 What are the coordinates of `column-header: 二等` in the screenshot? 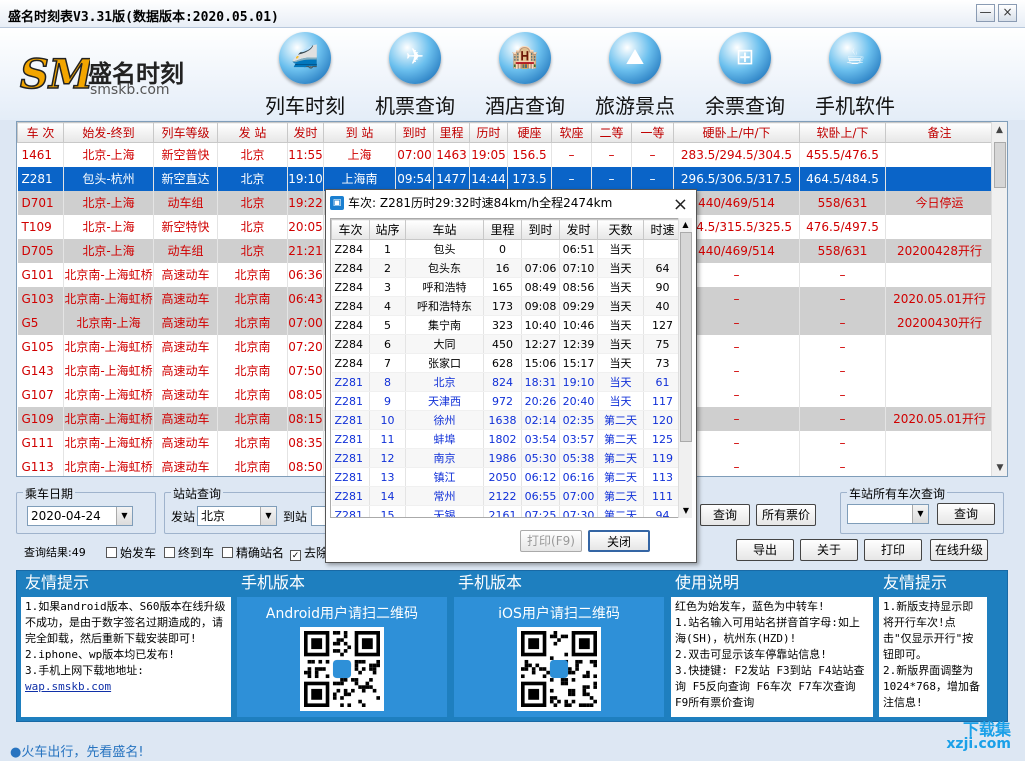 It's located at (611, 132).